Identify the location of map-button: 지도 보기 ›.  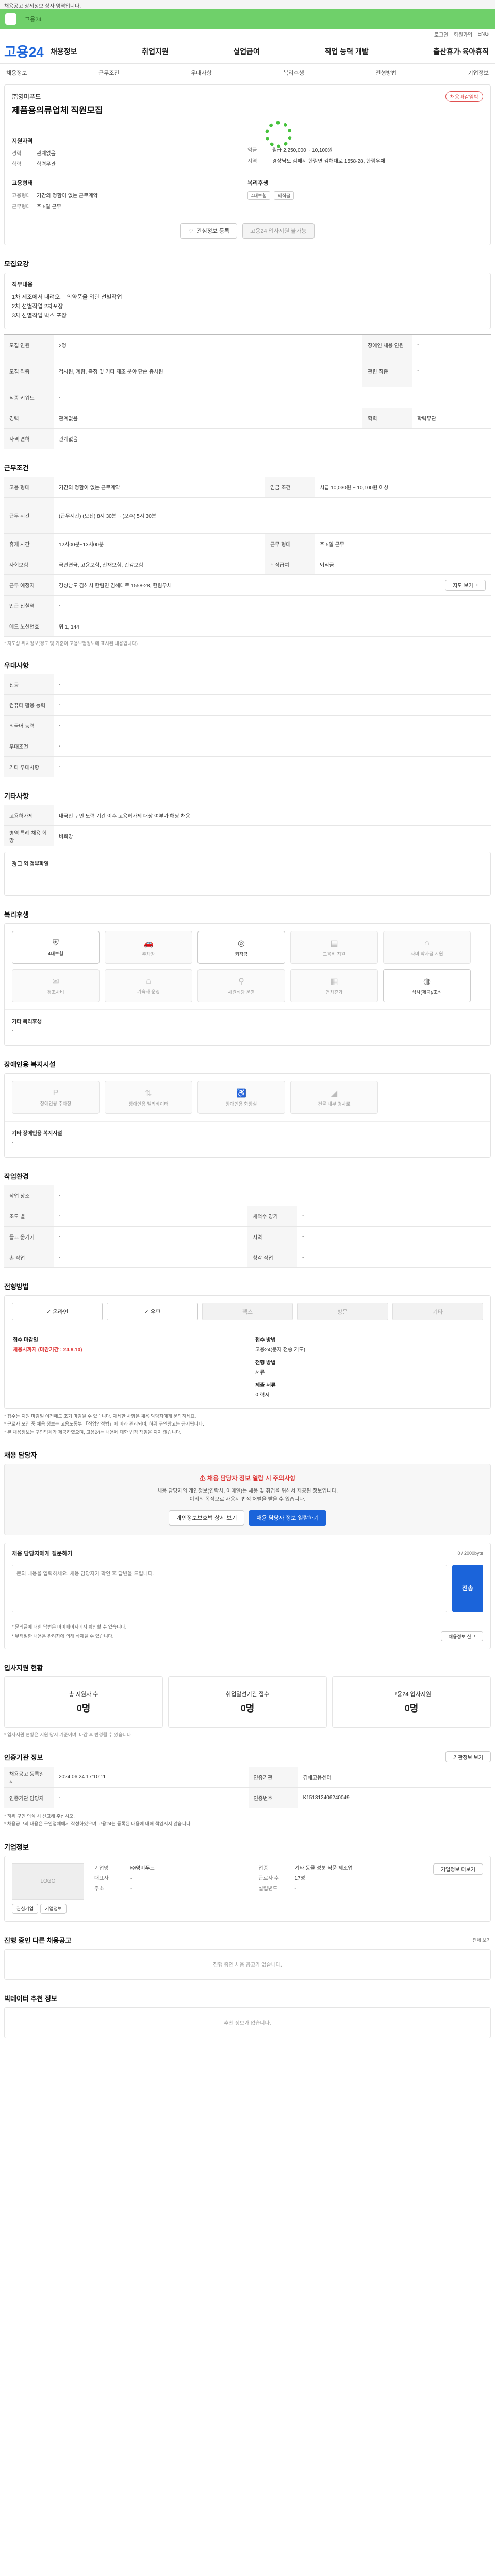
(466, 585).